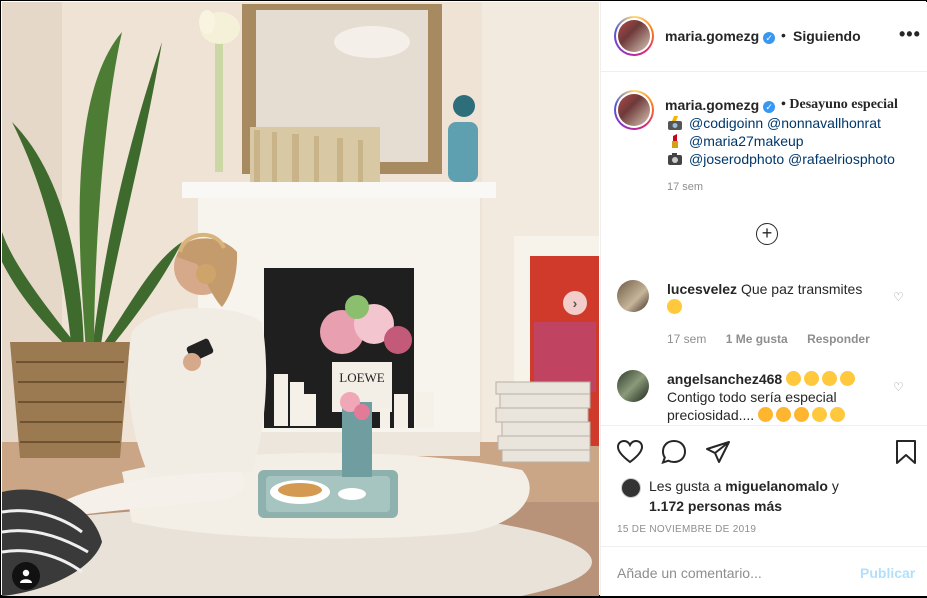 The height and width of the screenshot is (598, 927). What do you see at coordinates (724, 379) in the screenshot?
I see `commenter-username: angelsanchez468` at bounding box center [724, 379].